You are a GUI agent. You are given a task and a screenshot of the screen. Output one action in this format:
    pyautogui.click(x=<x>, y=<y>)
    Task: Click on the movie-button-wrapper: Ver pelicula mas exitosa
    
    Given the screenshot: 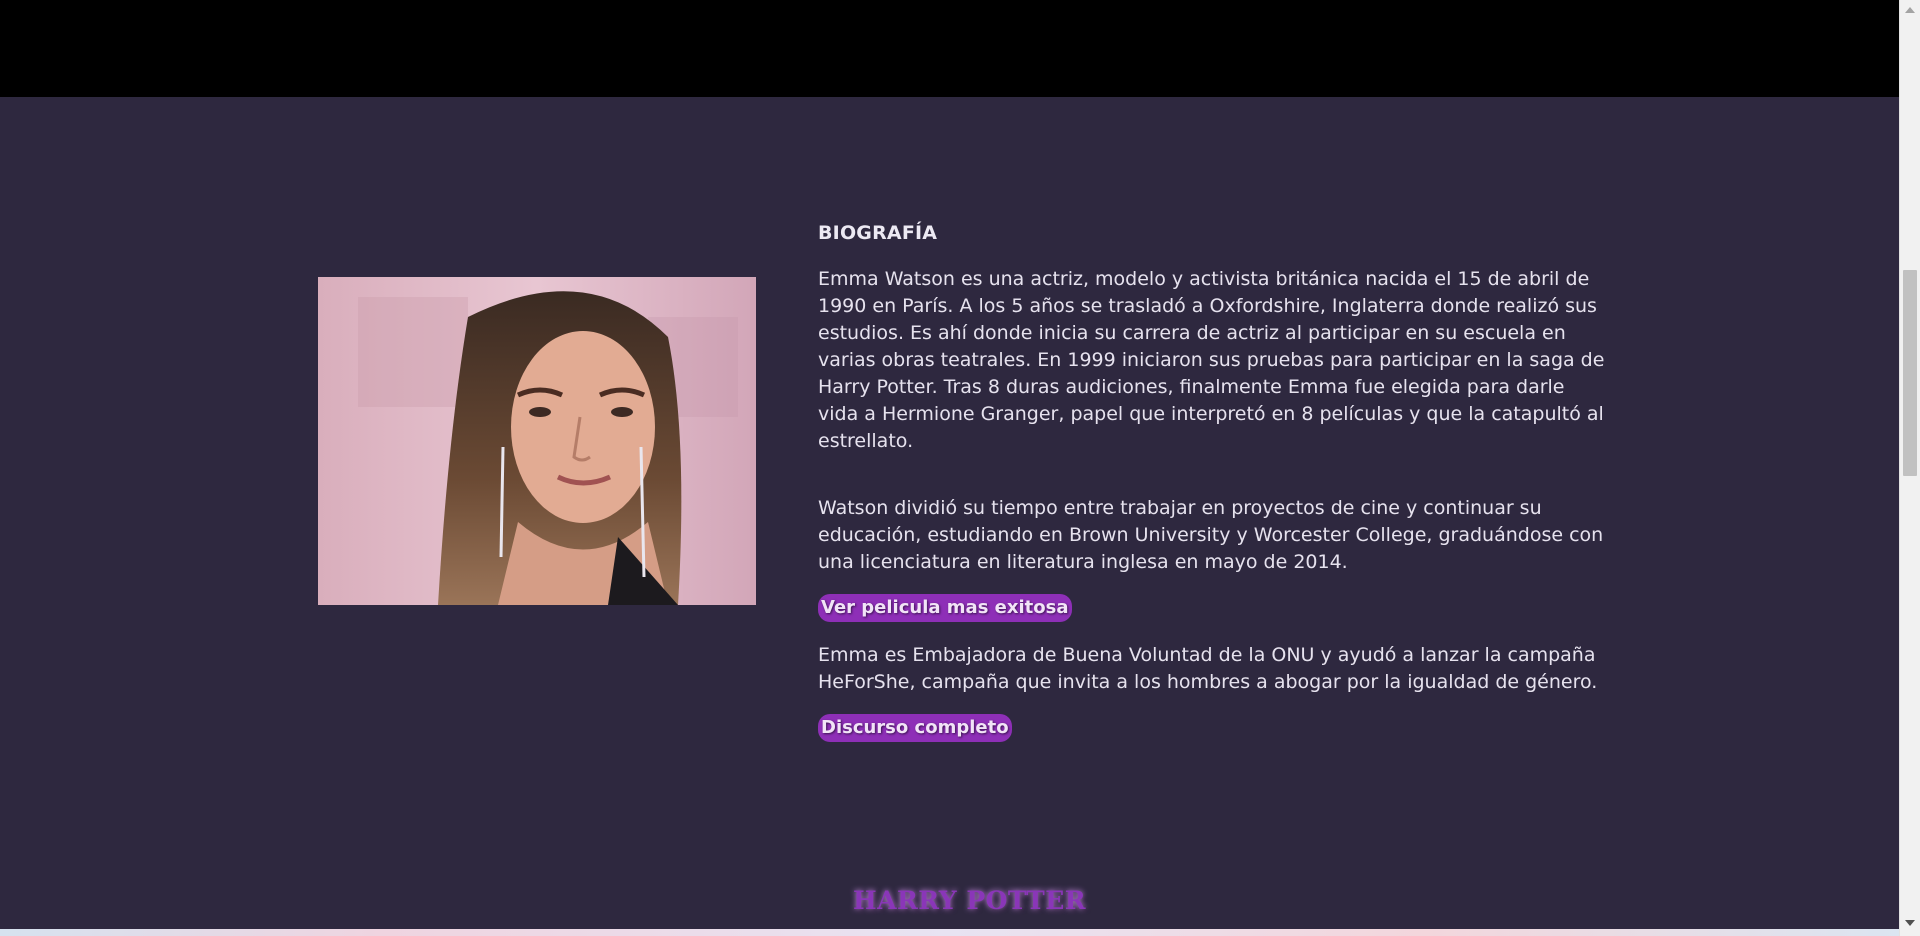 What is the action you would take?
    pyautogui.click(x=1213, y=608)
    